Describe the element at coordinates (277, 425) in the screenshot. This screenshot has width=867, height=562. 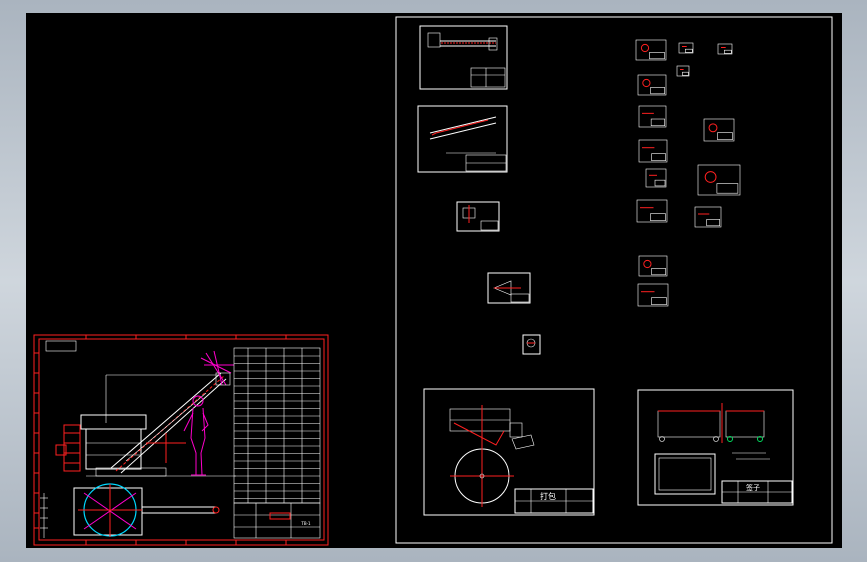
I see `parts-list-table` at that location.